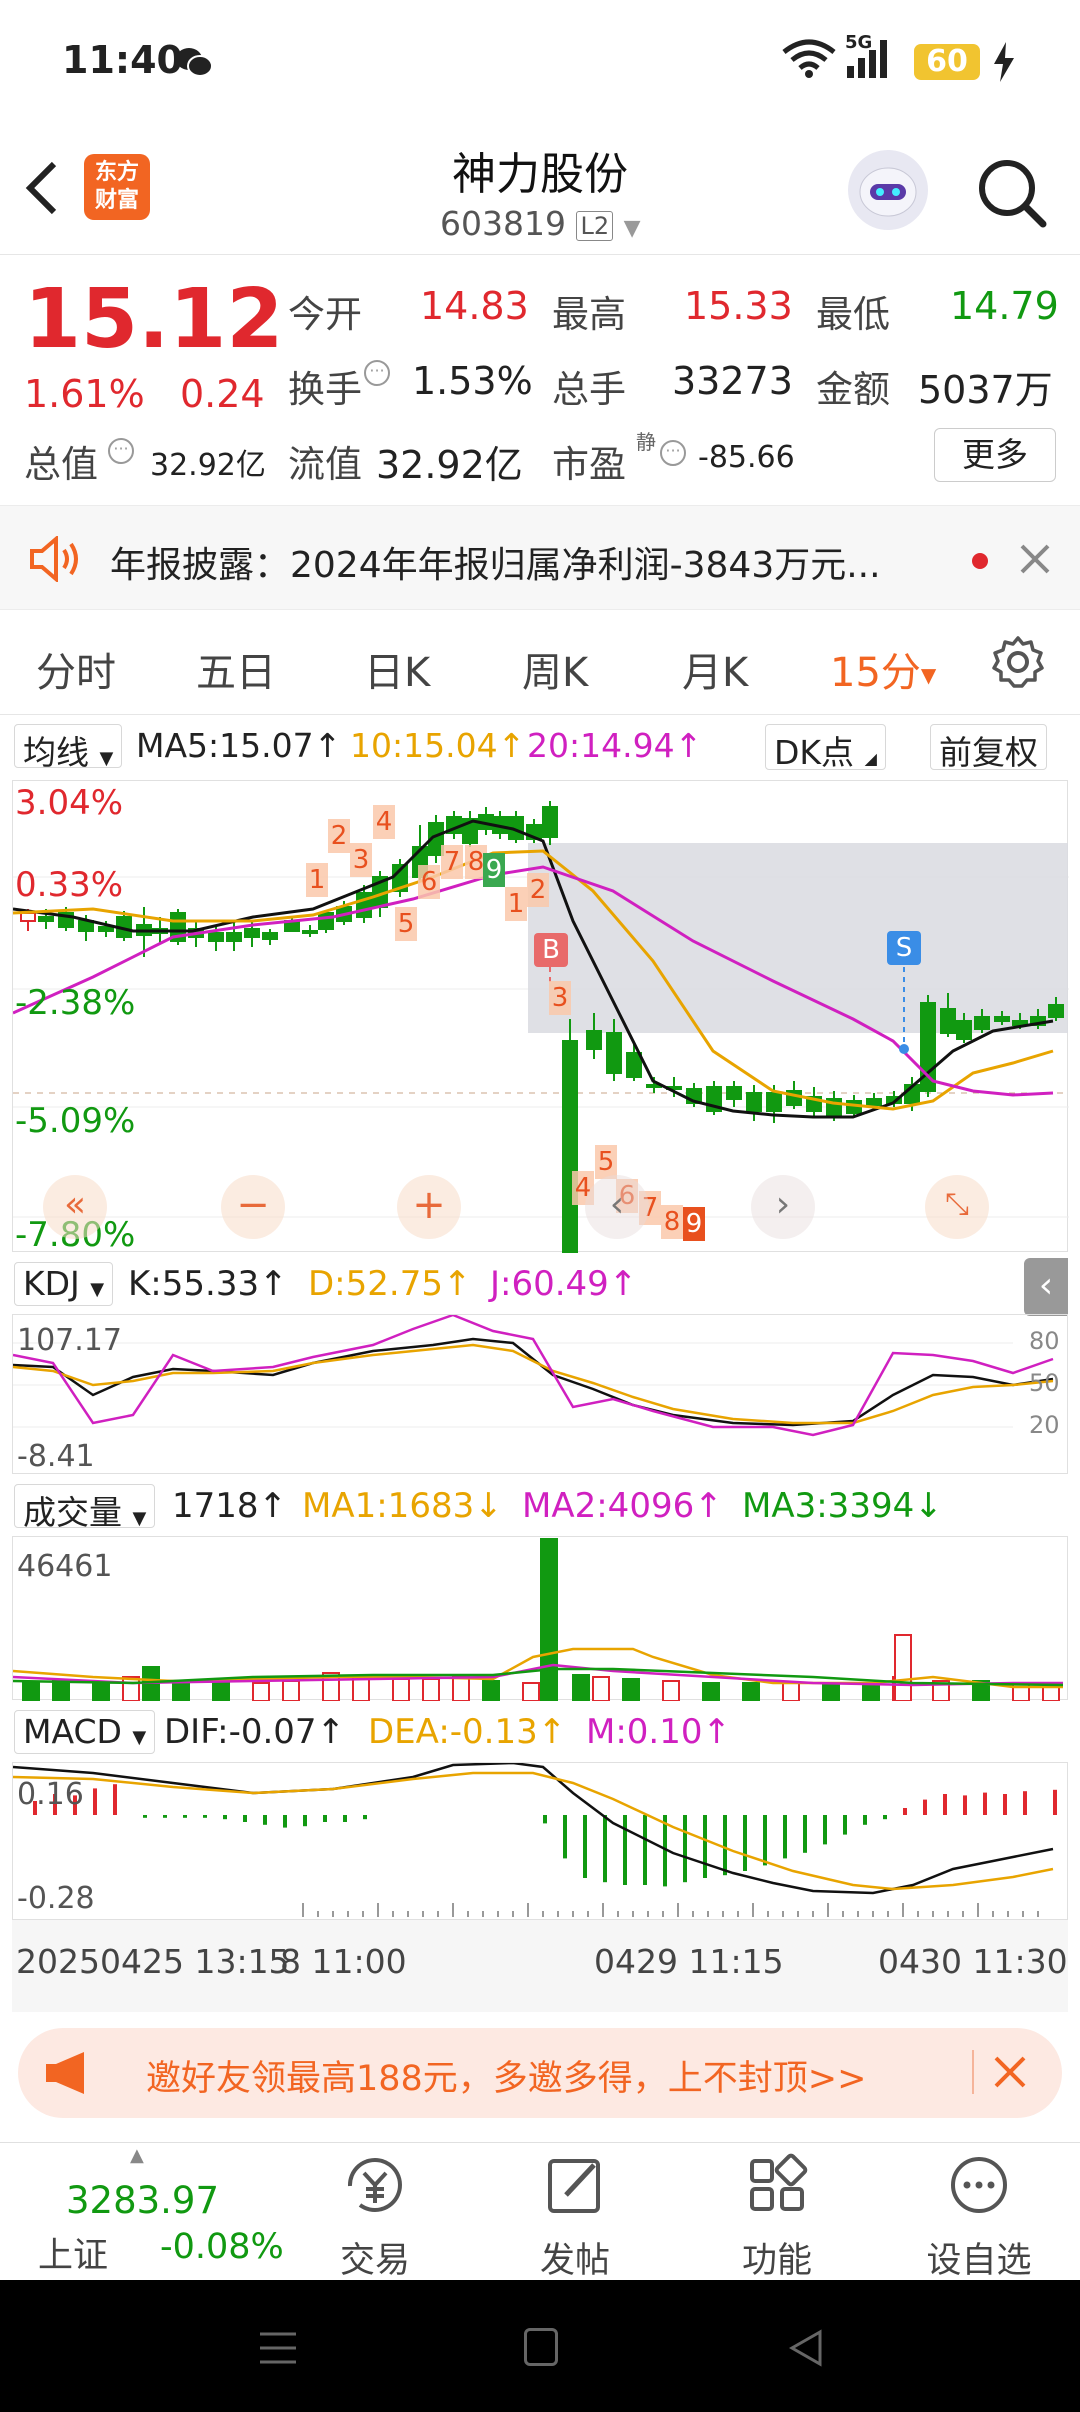  Describe the element at coordinates (50, 1794) in the screenshot. I see `macd-y-top: 0.16` at that location.